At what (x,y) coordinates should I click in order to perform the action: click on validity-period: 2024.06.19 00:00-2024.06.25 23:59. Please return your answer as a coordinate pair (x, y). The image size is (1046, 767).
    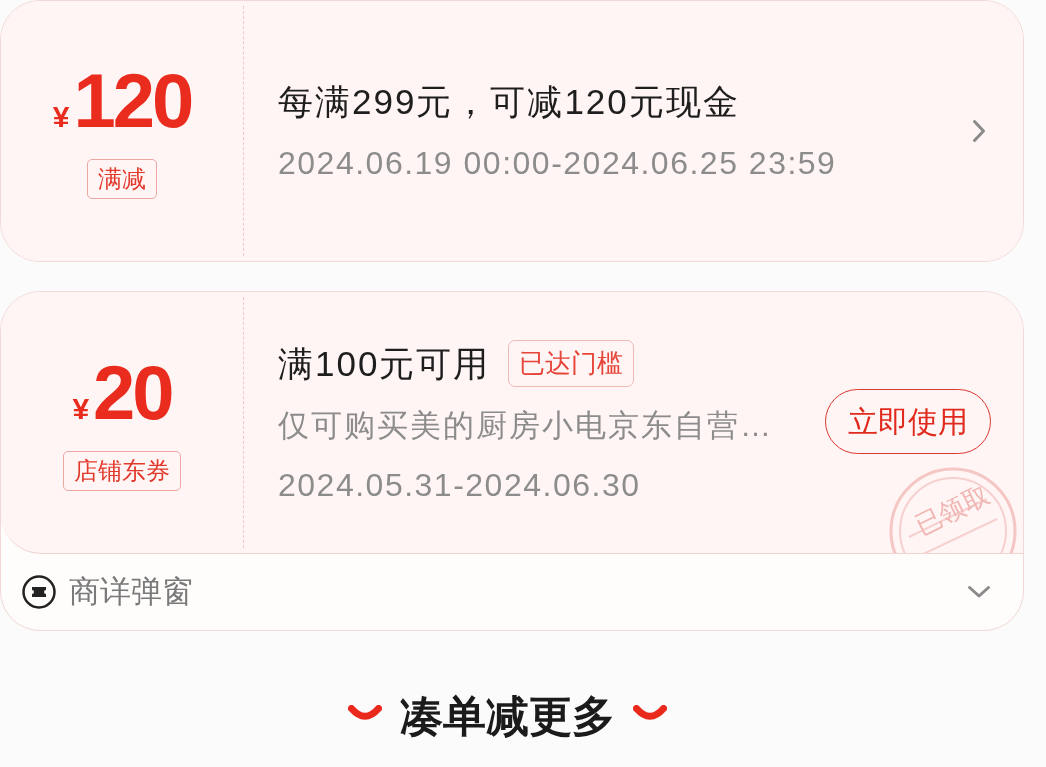
    Looking at the image, I should click on (557, 163).